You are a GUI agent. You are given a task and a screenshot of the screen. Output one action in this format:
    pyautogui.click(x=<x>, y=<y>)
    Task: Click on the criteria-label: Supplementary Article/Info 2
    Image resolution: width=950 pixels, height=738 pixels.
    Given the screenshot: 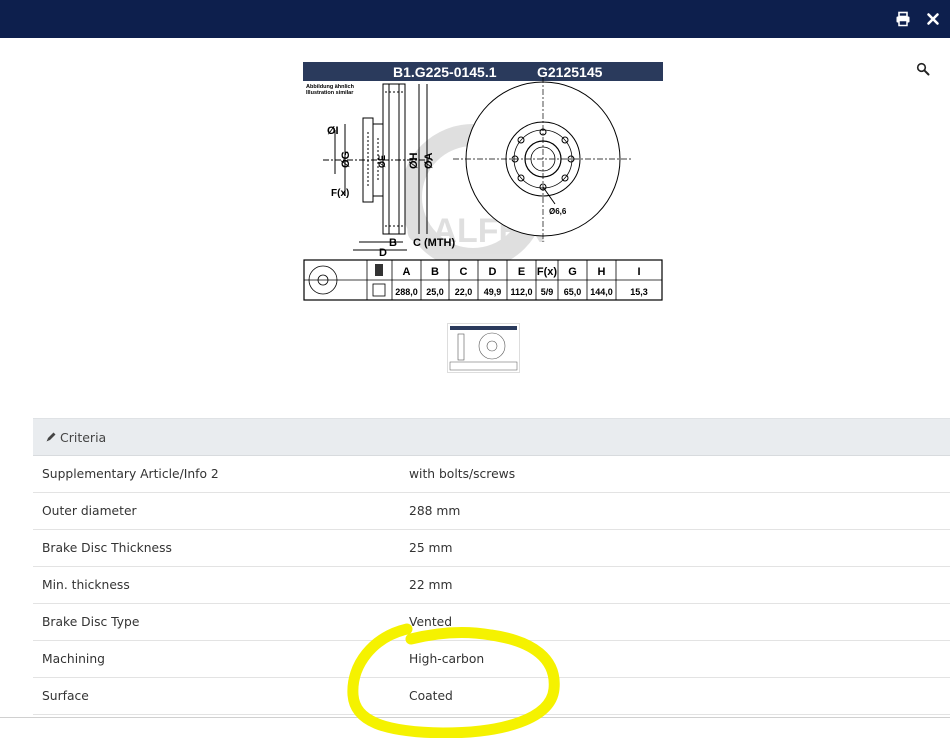 What is the action you would take?
    pyautogui.click(x=130, y=474)
    